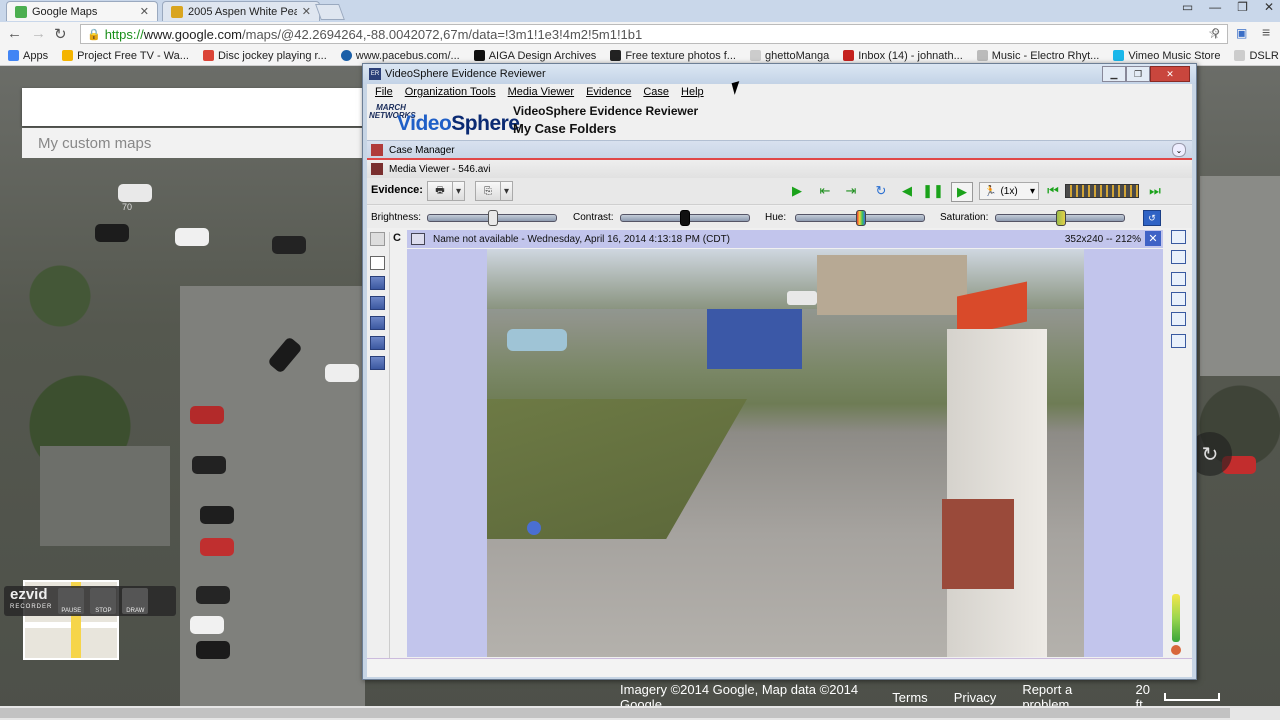  What do you see at coordinates (1241, 33) in the screenshot?
I see `extension-icon: ▣` at bounding box center [1241, 33].